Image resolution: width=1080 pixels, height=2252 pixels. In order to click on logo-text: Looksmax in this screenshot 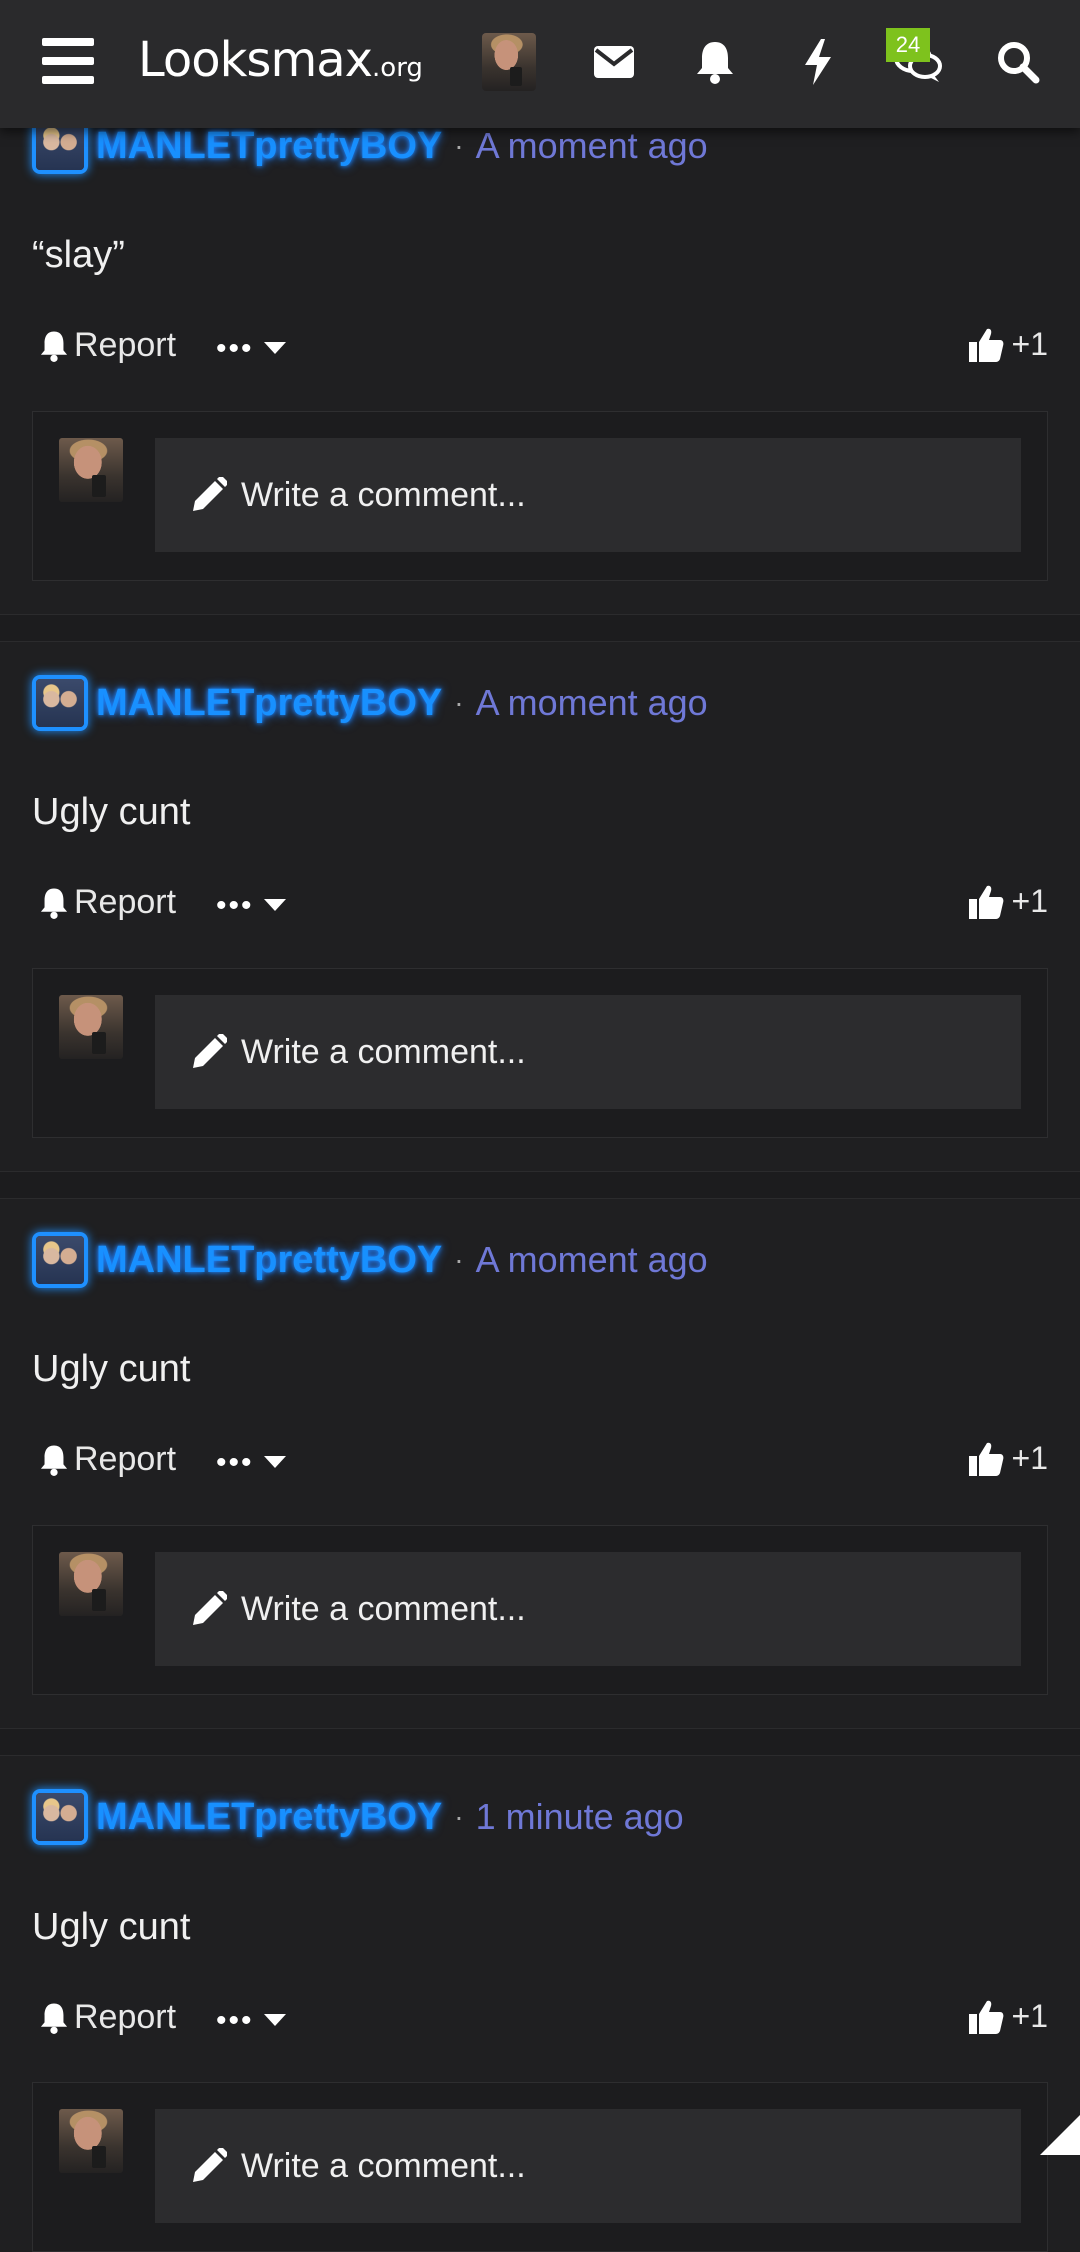, I will do `click(255, 60)`.